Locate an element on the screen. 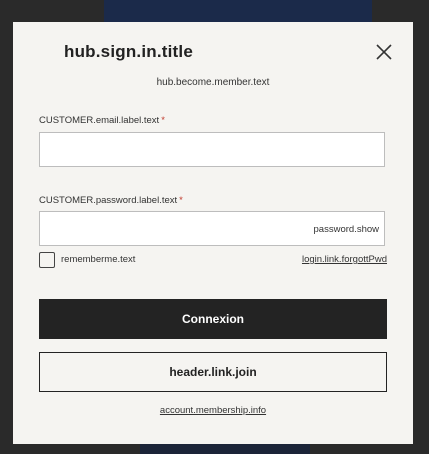 The image size is (429, 454). email-field-wrapper is located at coordinates (212, 149).